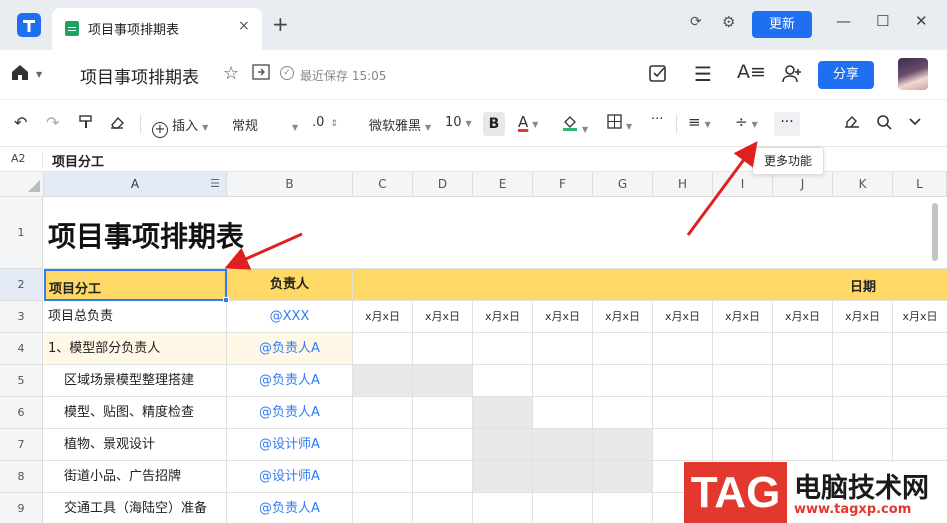  I want to click on arrow-to-more-button, so click(722, 188).